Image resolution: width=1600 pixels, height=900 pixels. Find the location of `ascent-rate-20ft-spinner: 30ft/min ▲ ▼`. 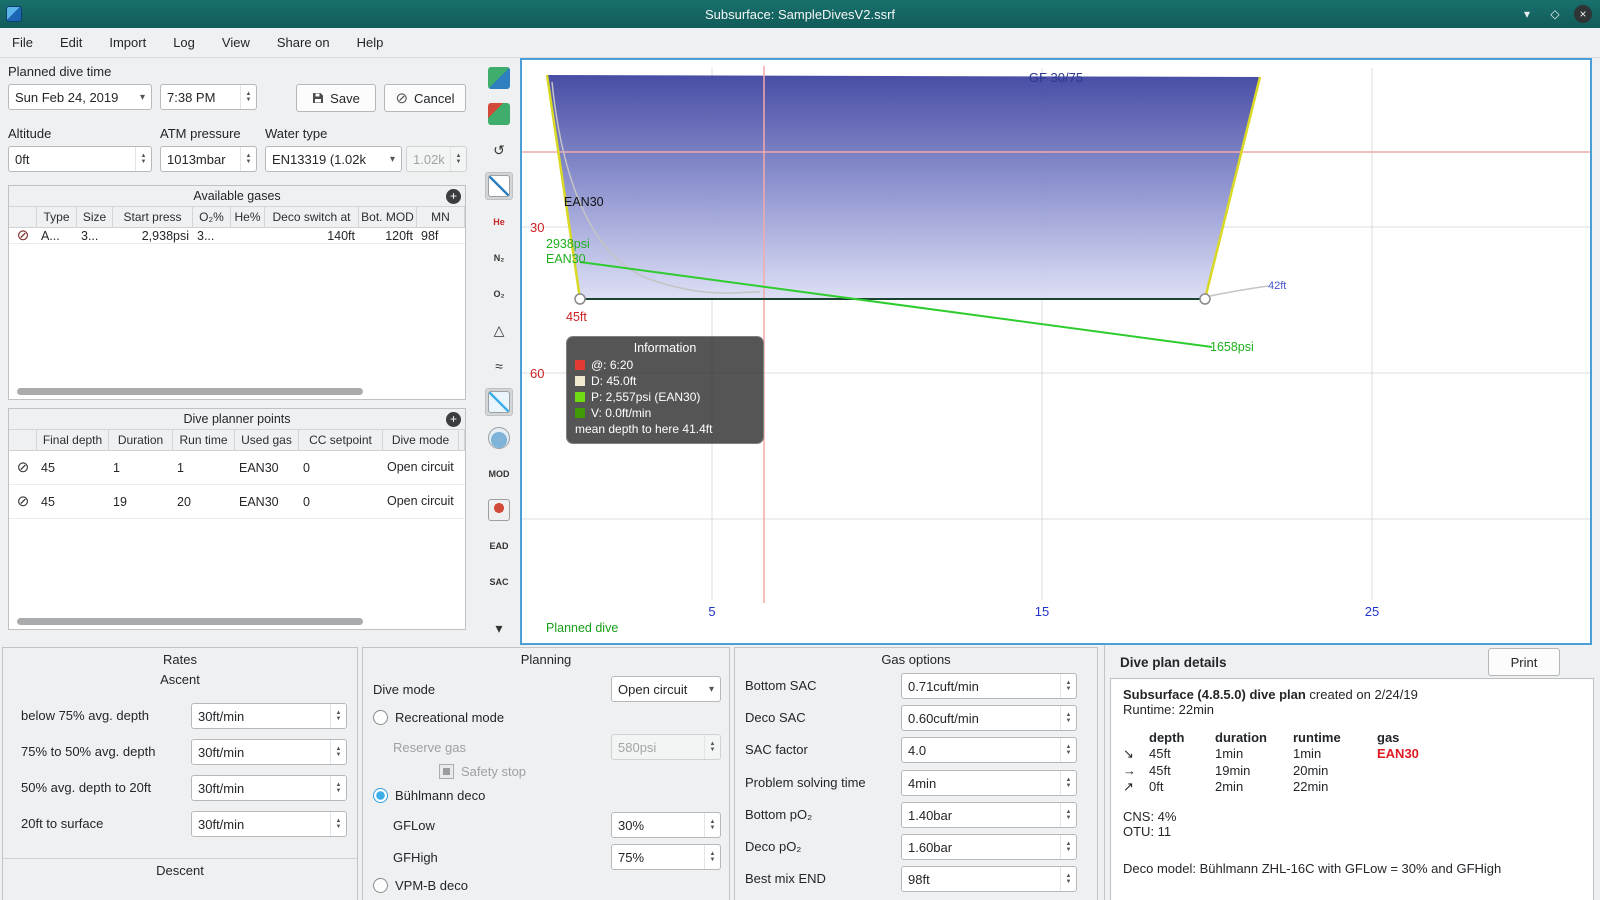

ascent-rate-20ft-spinner: 30ft/min ▲ ▼ is located at coordinates (269, 788).